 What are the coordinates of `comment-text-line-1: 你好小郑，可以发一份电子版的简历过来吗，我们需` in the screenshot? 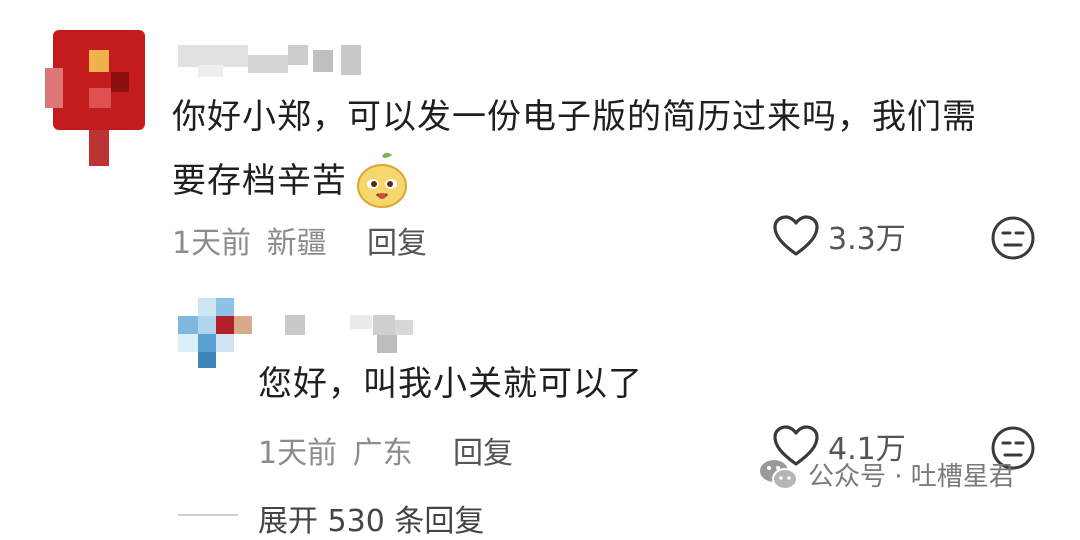 It's located at (574, 117).